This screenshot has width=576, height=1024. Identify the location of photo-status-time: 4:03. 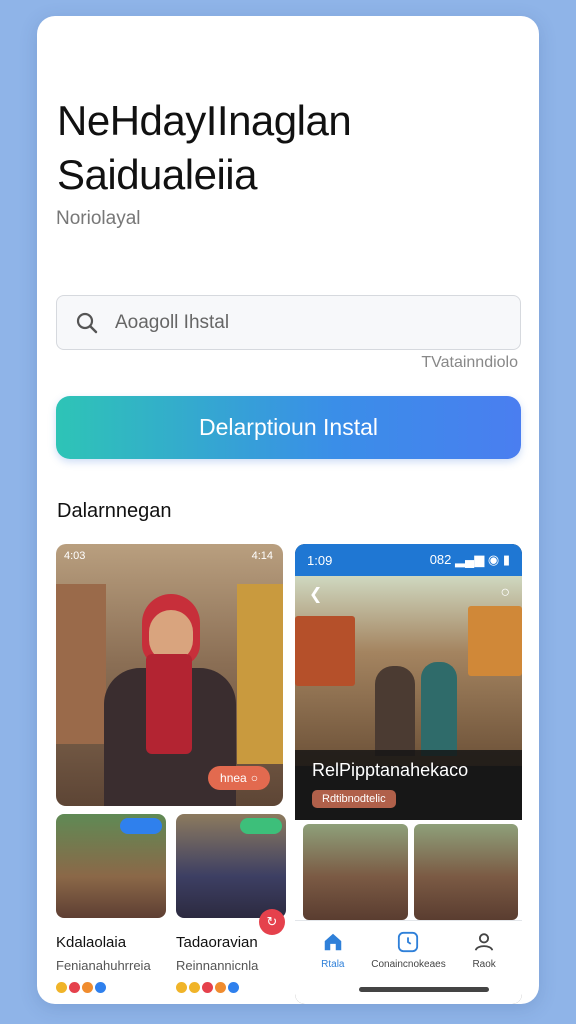
(75, 556).